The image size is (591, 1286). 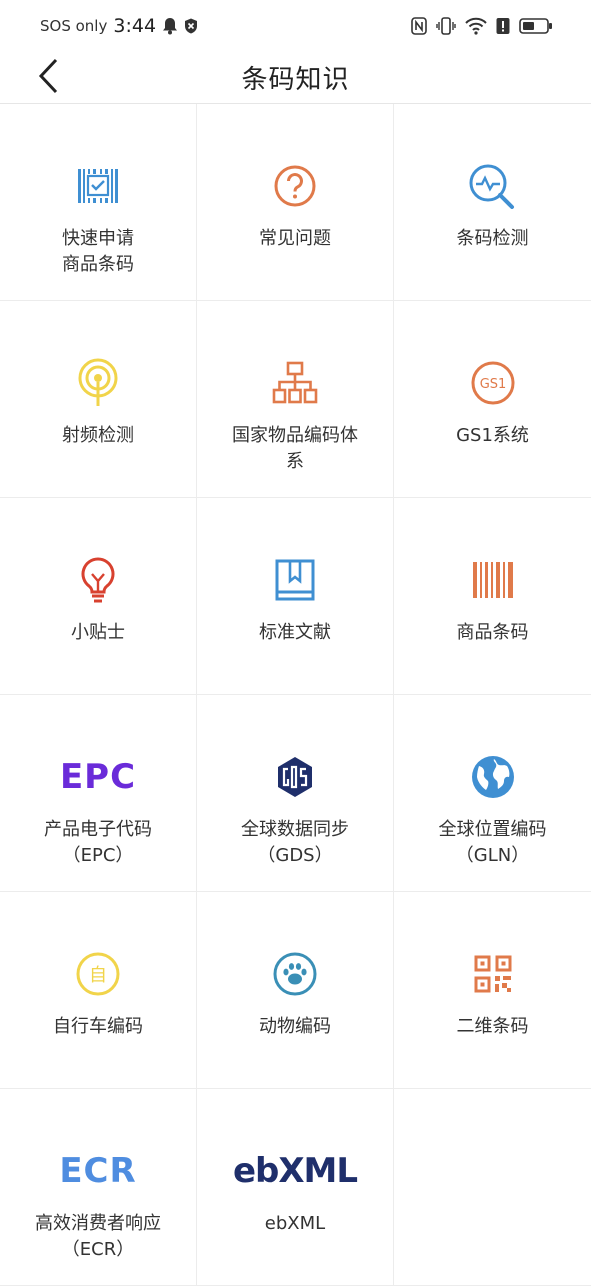 What do you see at coordinates (98, 251) in the screenshot?
I see `grid-item-label: 快速申请 商品条码` at bounding box center [98, 251].